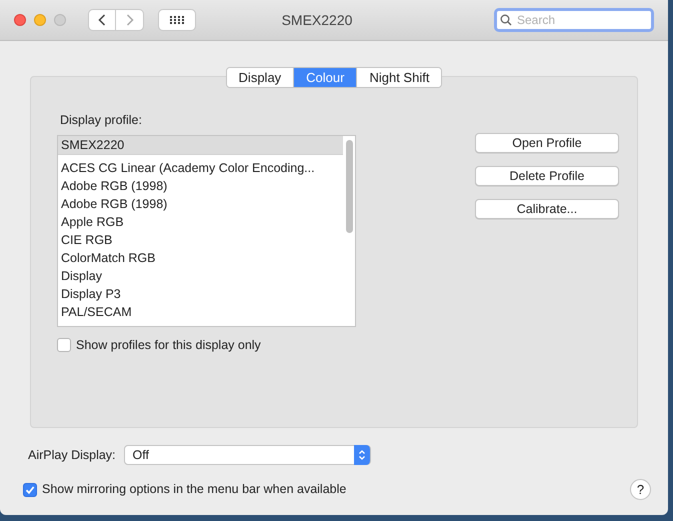 This screenshot has height=521, width=673. Describe the element at coordinates (574, 20) in the screenshot. I see `search-field: Search` at that location.